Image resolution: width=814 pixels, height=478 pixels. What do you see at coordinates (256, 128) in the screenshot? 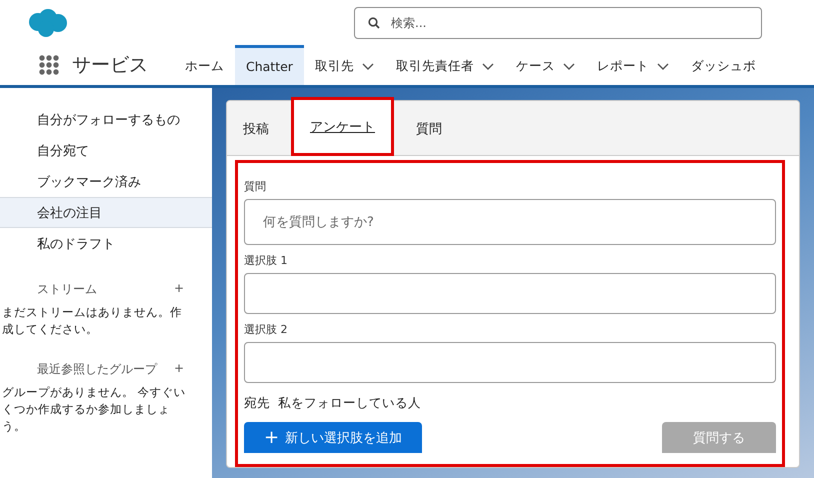
I see `publisher-tab: 投稿` at bounding box center [256, 128].